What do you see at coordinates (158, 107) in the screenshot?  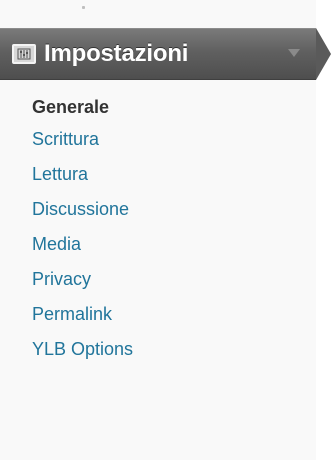 I see `submenu-item-generale: Generale` at bounding box center [158, 107].